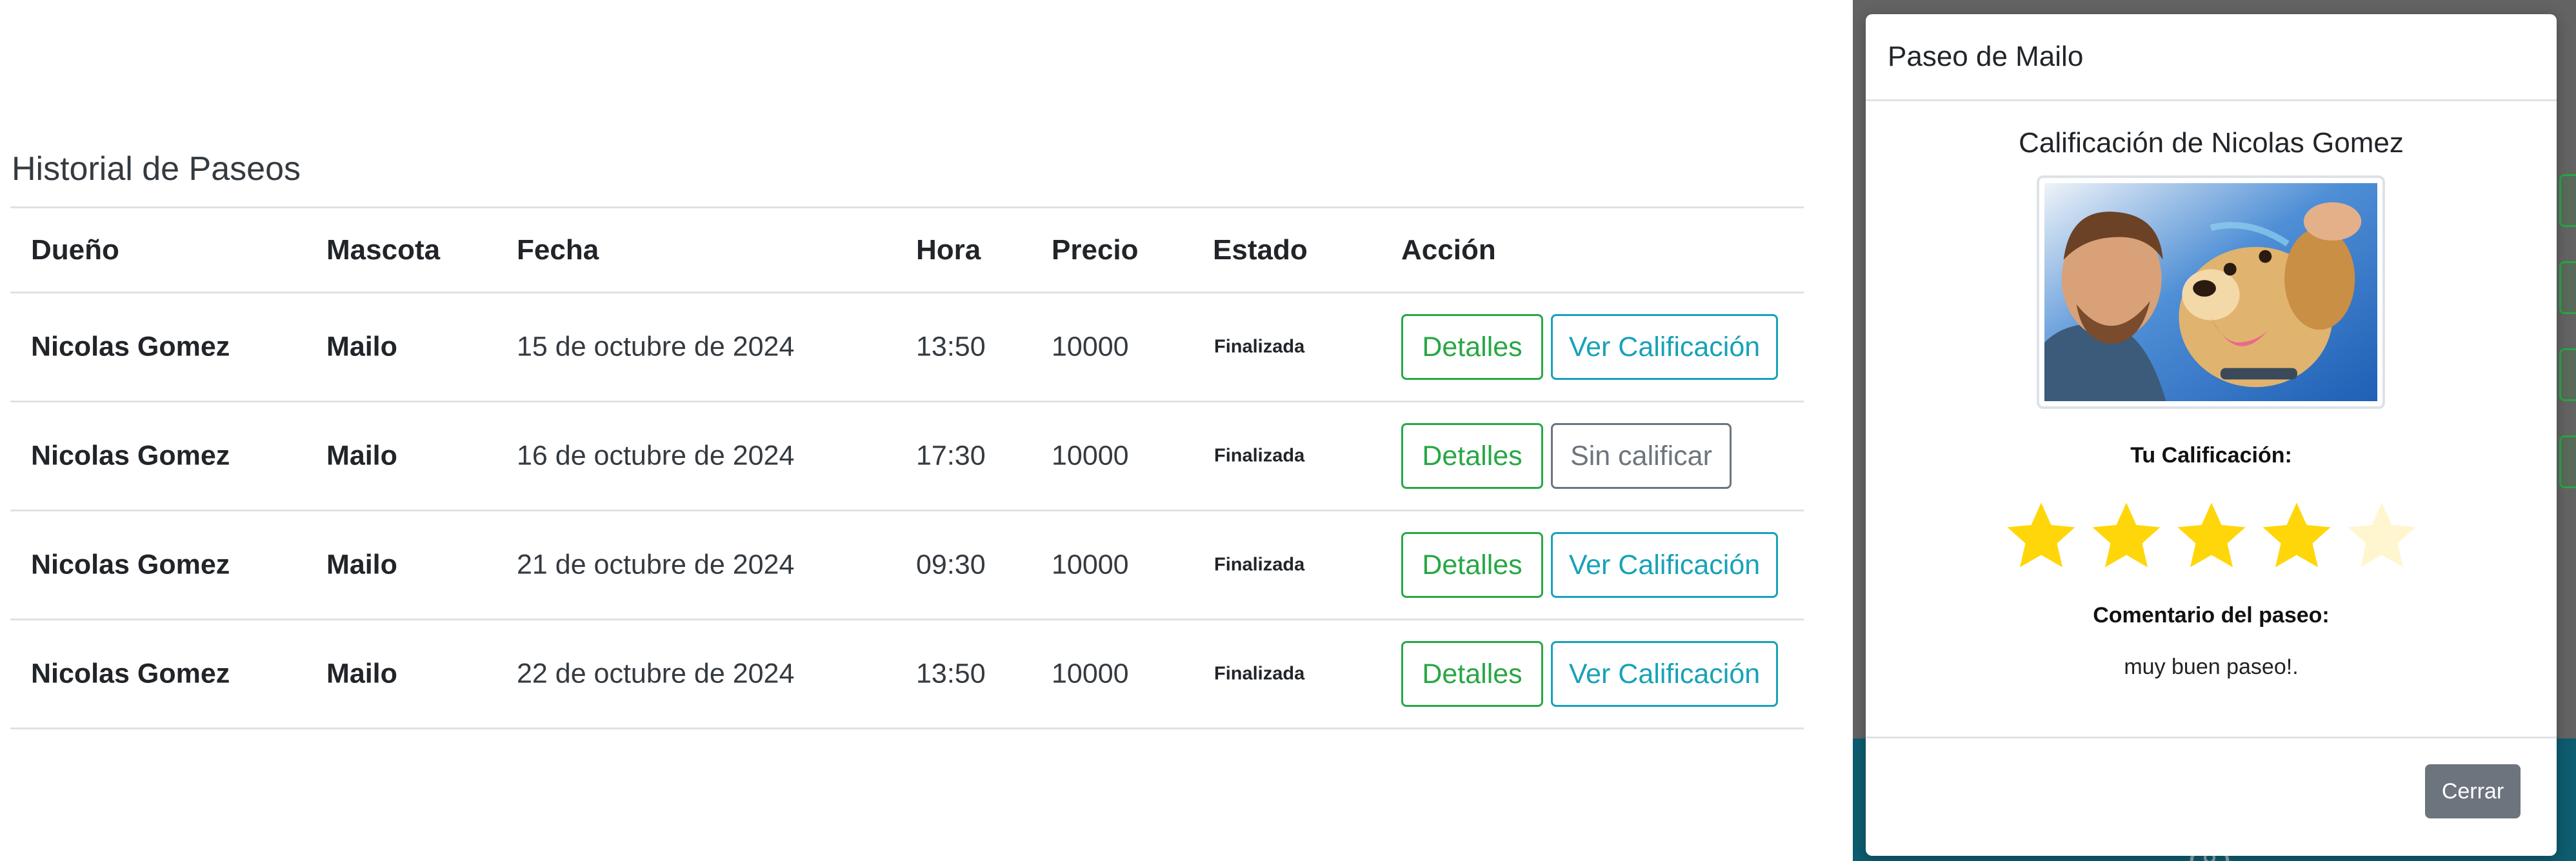 The height and width of the screenshot is (861, 2576). What do you see at coordinates (656, 673) in the screenshot?
I see `date-cell: 22 de octubre de 2024` at bounding box center [656, 673].